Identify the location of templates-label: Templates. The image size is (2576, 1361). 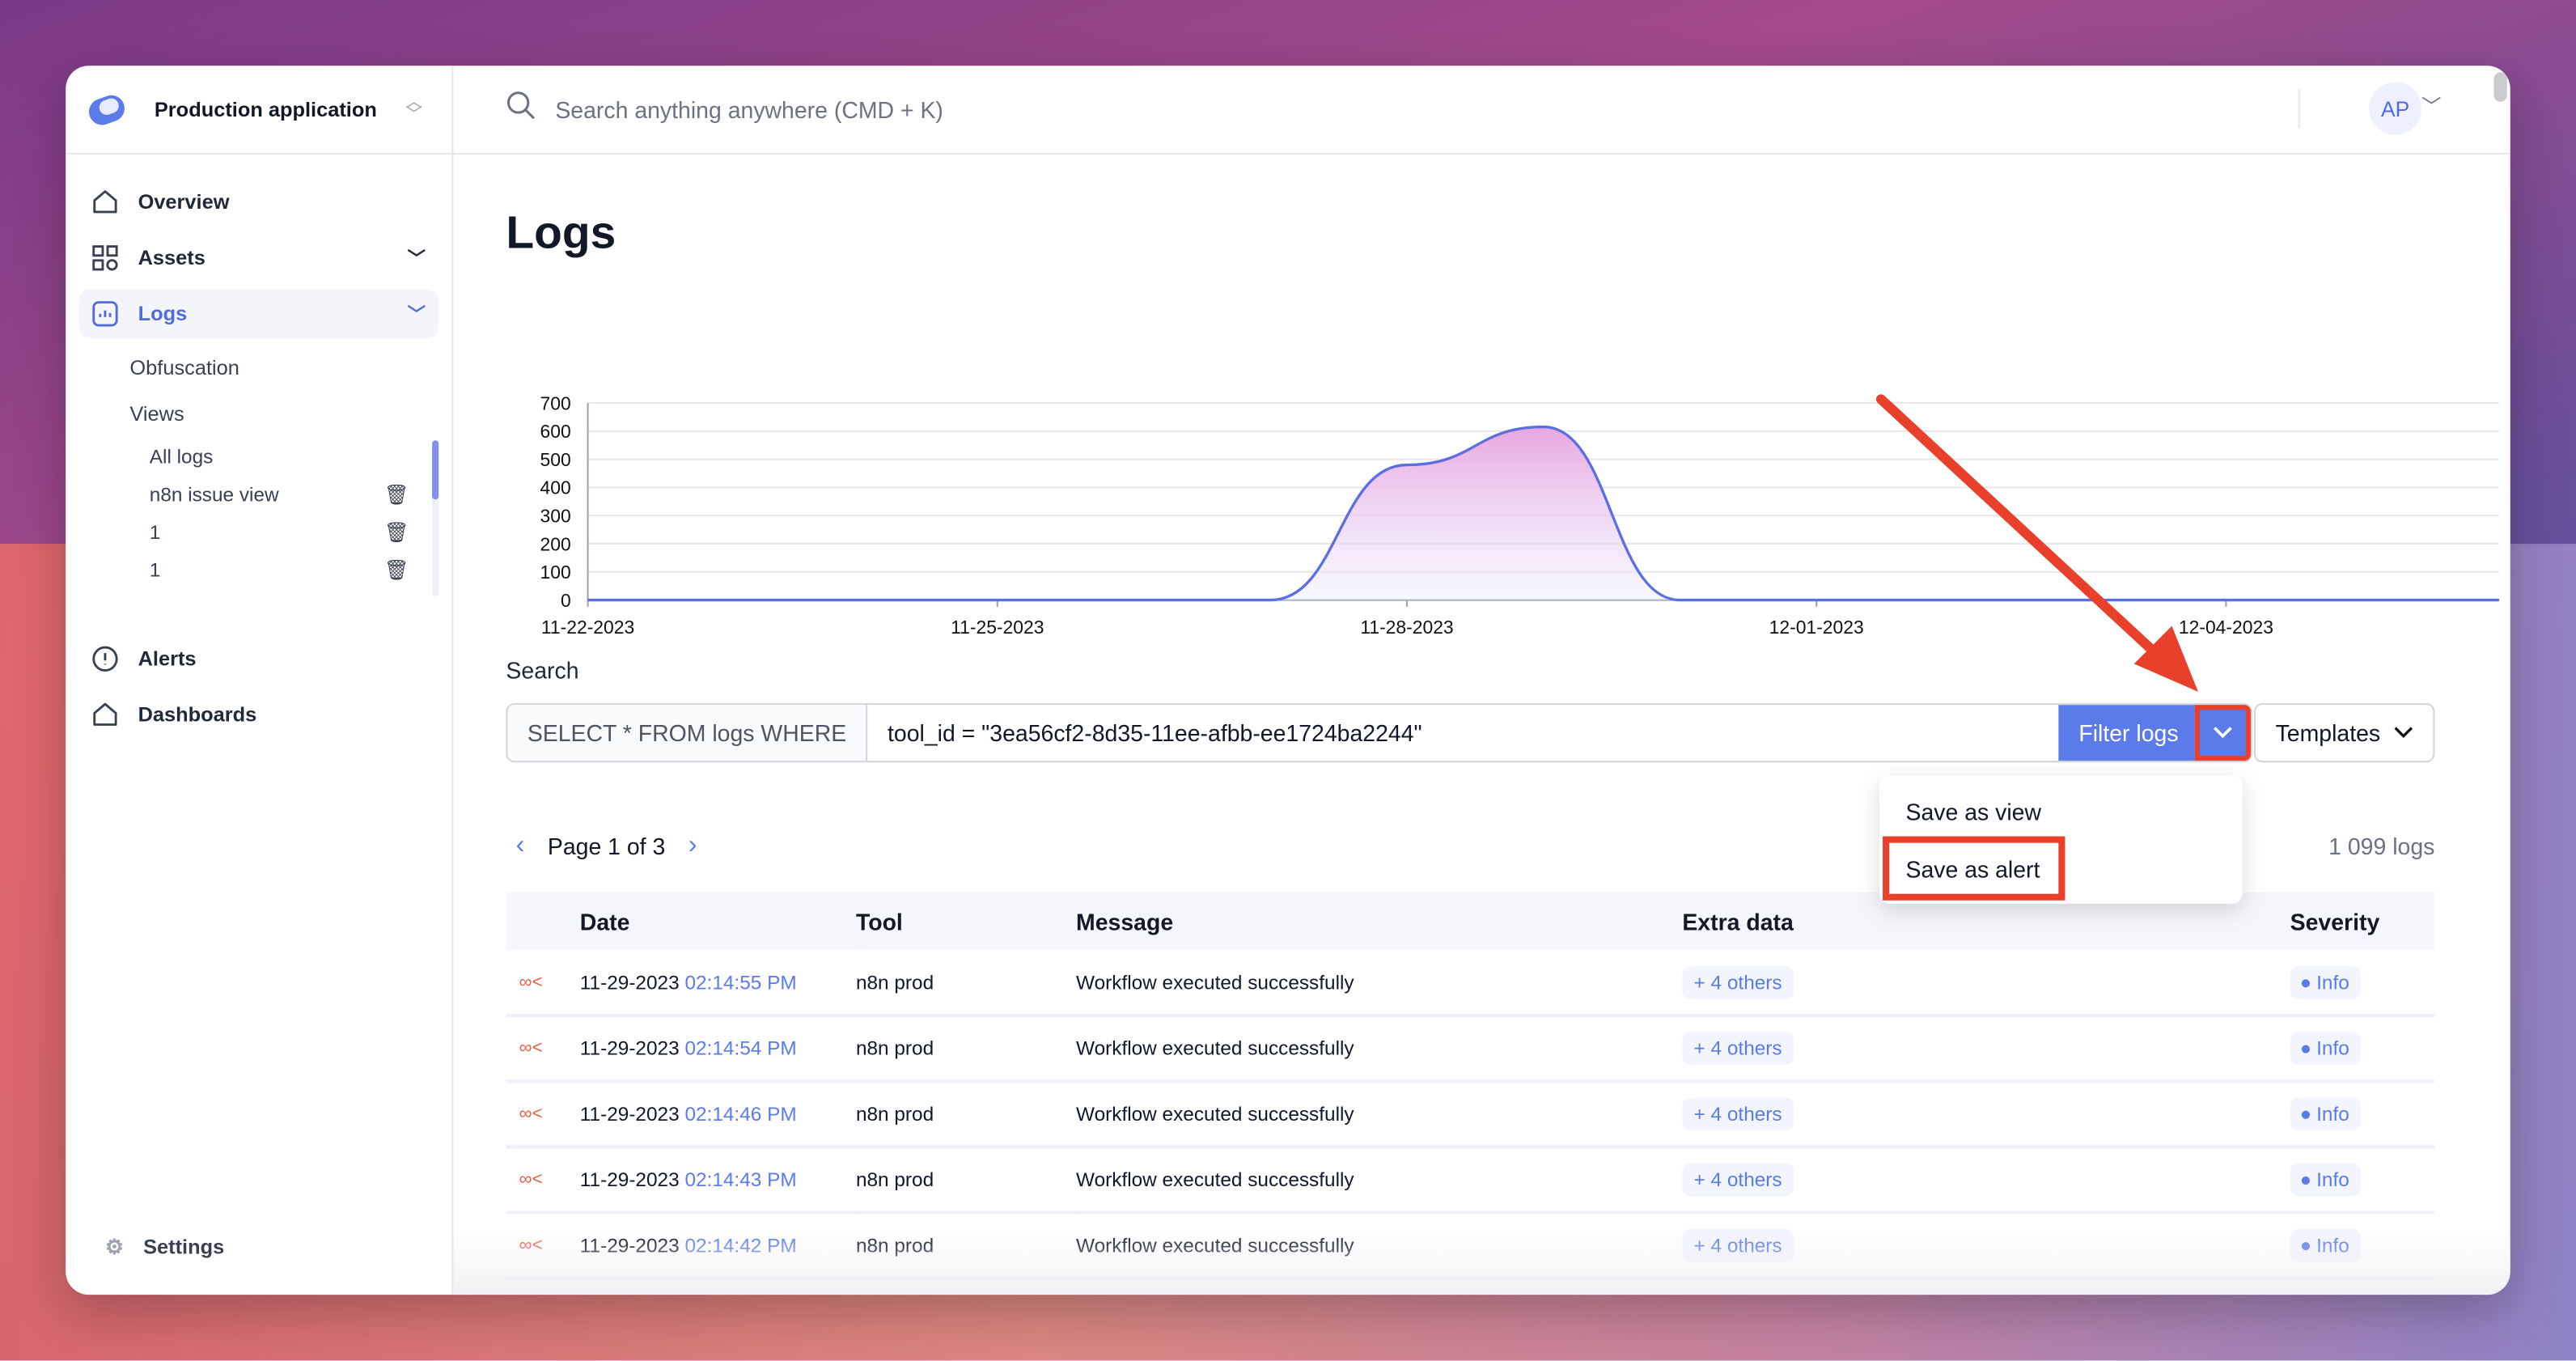
(2328, 733).